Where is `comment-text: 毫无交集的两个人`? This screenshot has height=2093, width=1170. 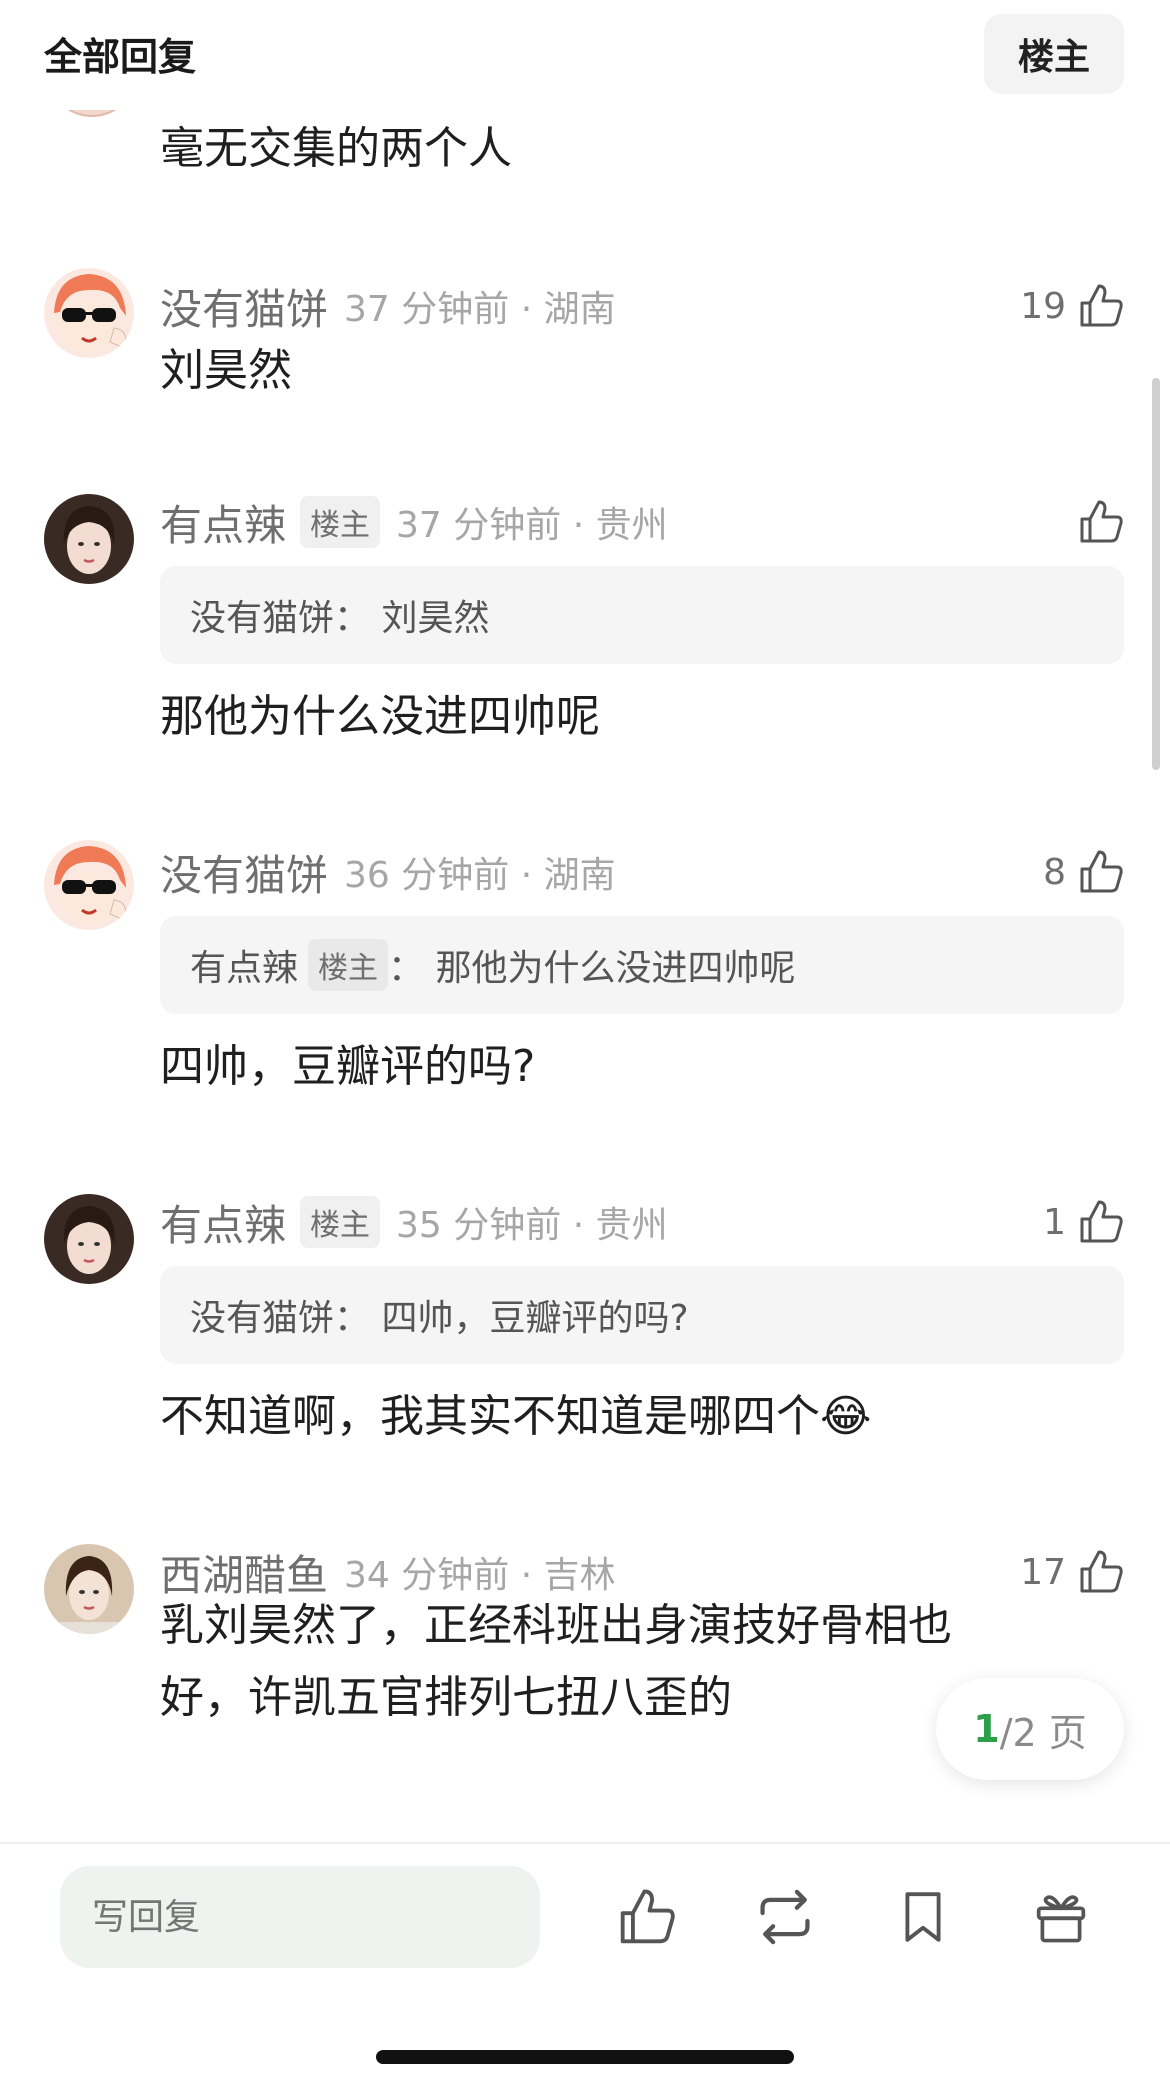
comment-text: 毫无交集的两个人 is located at coordinates (336, 148).